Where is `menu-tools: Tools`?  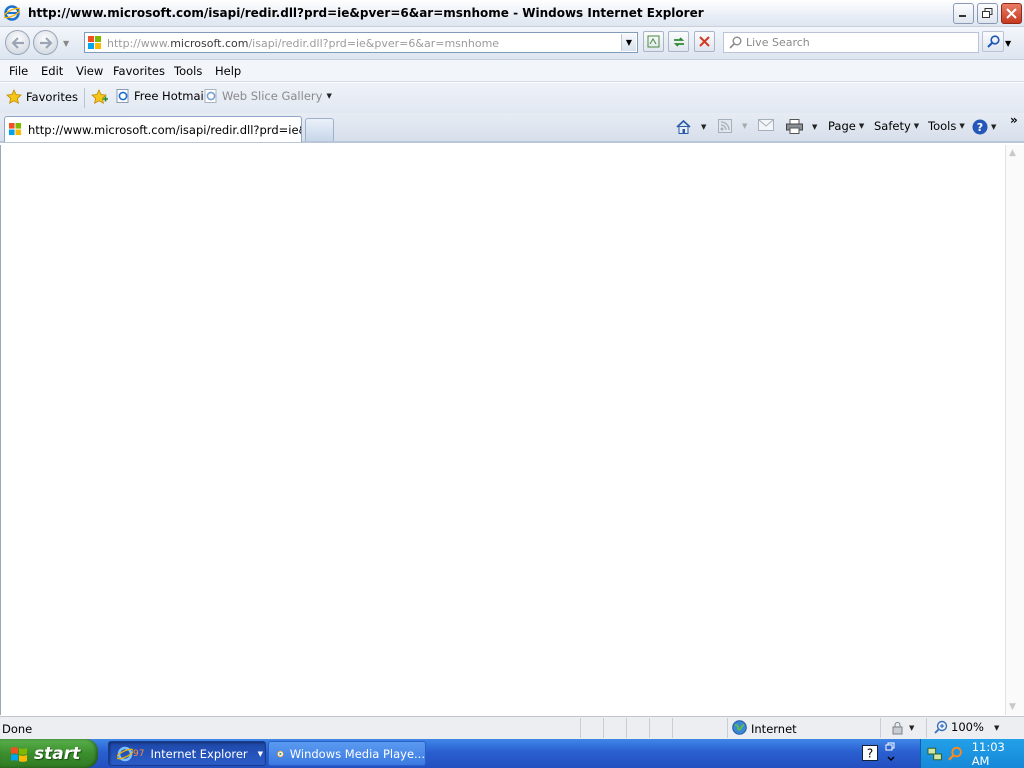 menu-tools: Tools is located at coordinates (188, 71).